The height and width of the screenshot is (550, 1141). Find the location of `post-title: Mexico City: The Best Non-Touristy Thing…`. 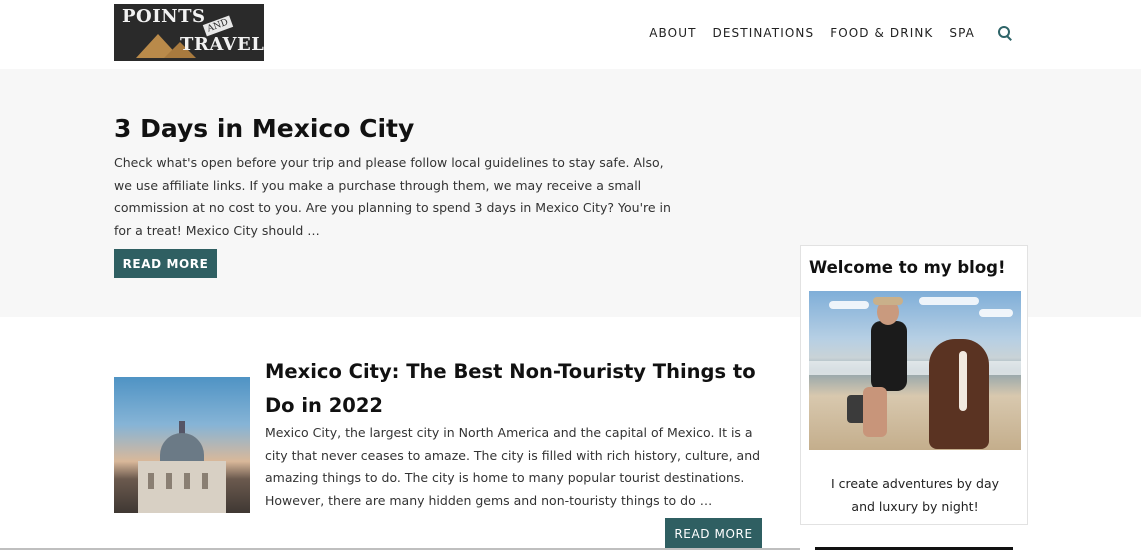

post-title: Mexico City: The Best Non-Touristy Thing… is located at coordinates (517, 389).